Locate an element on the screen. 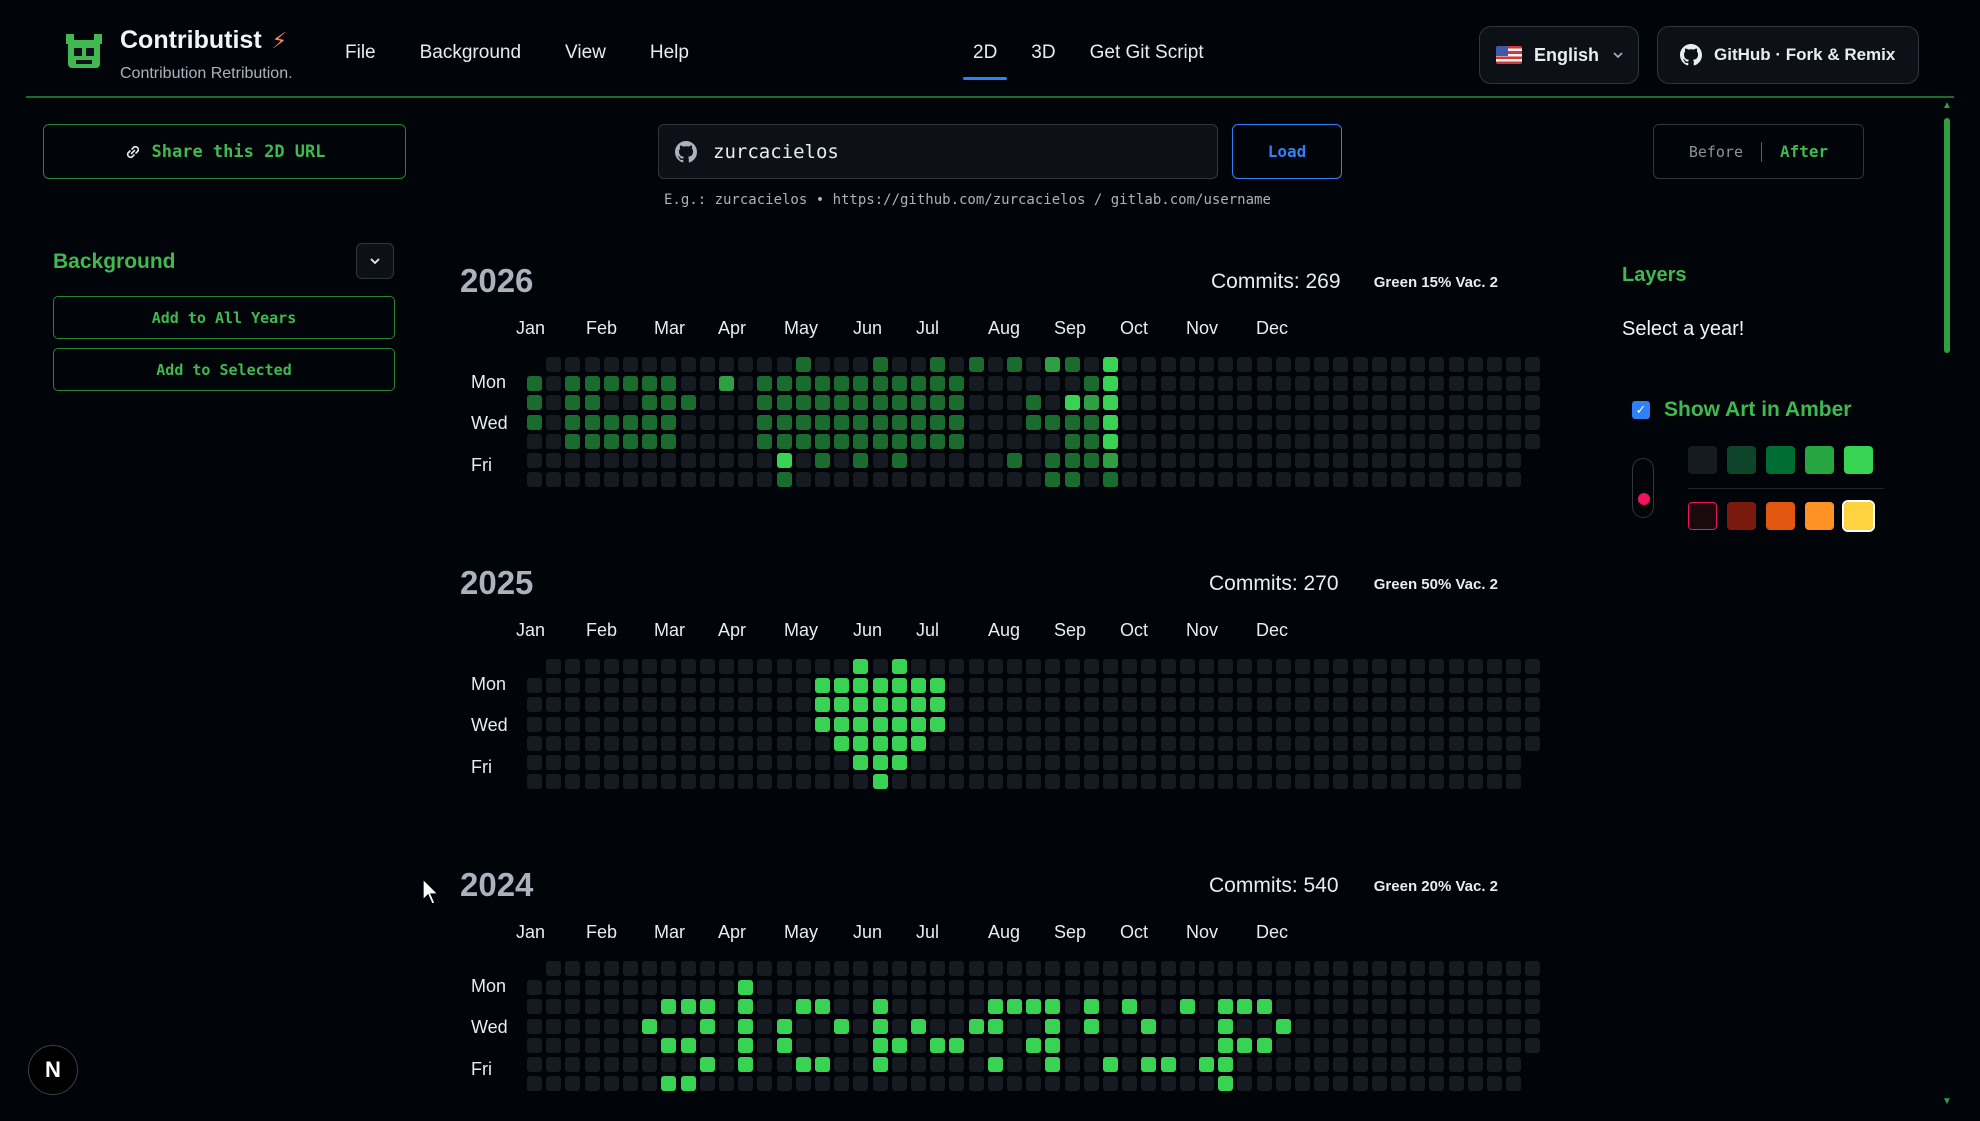 This screenshot has height=1121, width=1980. tab-2d: 2D is located at coordinates (985, 61).